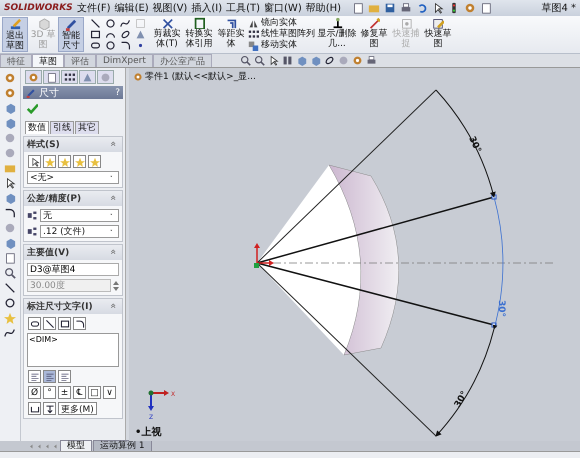 This screenshot has width=580, height=458. Describe the element at coordinates (281, 34) in the screenshot. I see `ribbon-button: 线性草图阵列` at that location.